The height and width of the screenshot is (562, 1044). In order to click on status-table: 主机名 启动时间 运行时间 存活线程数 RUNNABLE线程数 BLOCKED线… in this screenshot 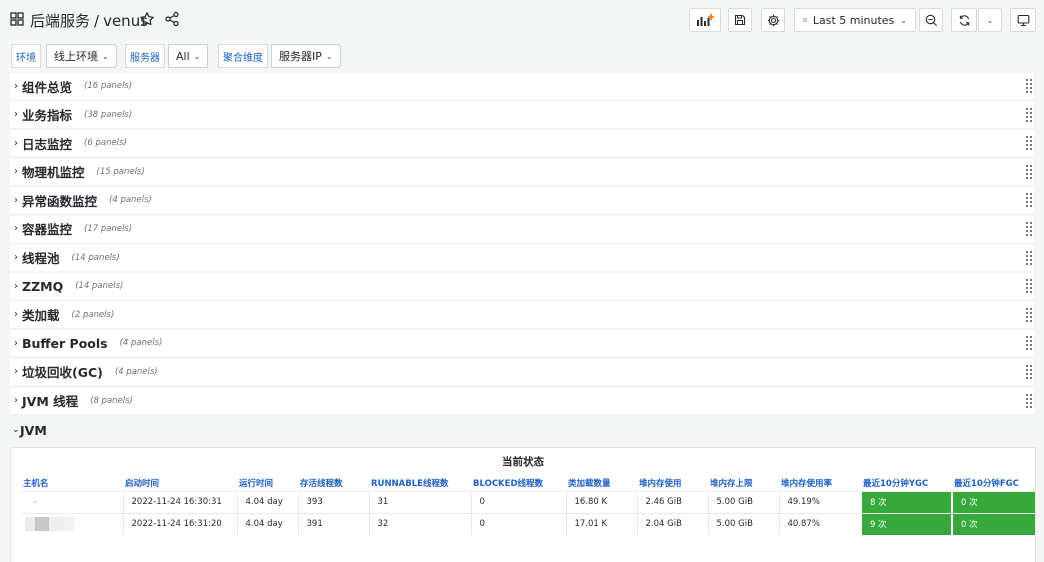, I will do `click(528, 505)`.